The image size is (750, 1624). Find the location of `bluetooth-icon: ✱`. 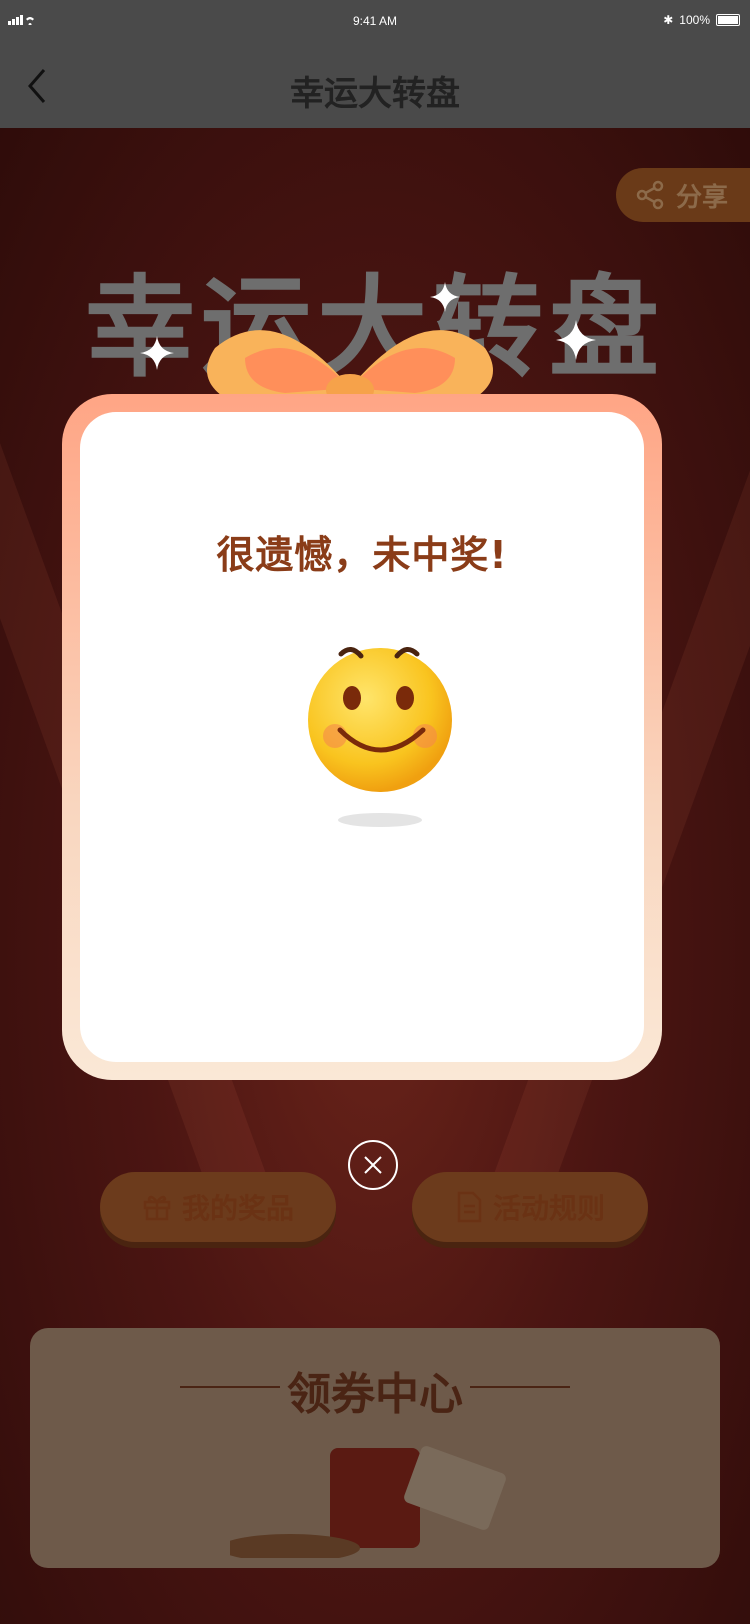

bluetooth-icon: ✱ is located at coordinates (668, 20).